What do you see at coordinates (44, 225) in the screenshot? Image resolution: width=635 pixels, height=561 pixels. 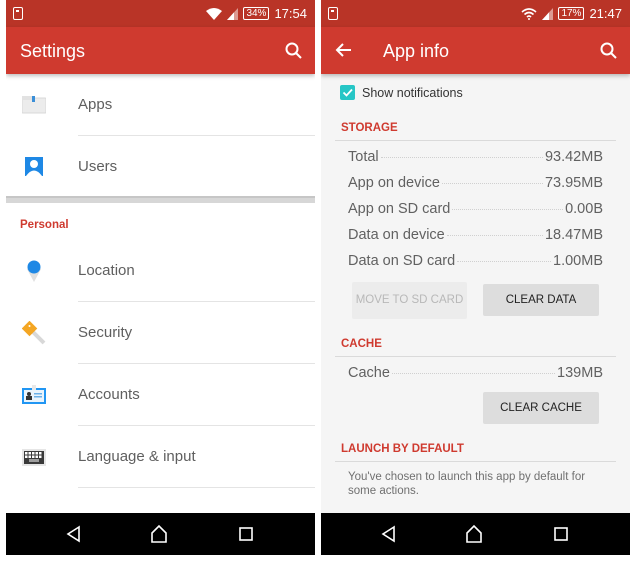 I see `section-header-personal: Personal` at bounding box center [44, 225].